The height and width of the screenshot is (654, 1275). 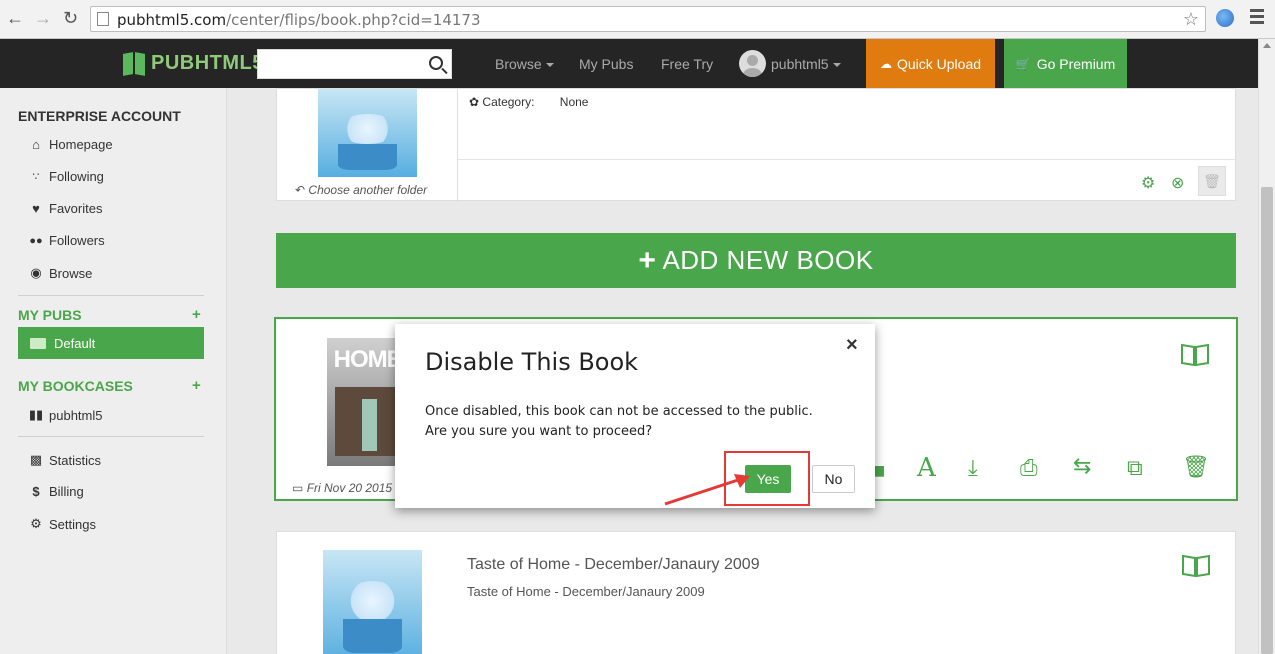 I want to click on heart-icon: ♥, so click(x=36, y=208).